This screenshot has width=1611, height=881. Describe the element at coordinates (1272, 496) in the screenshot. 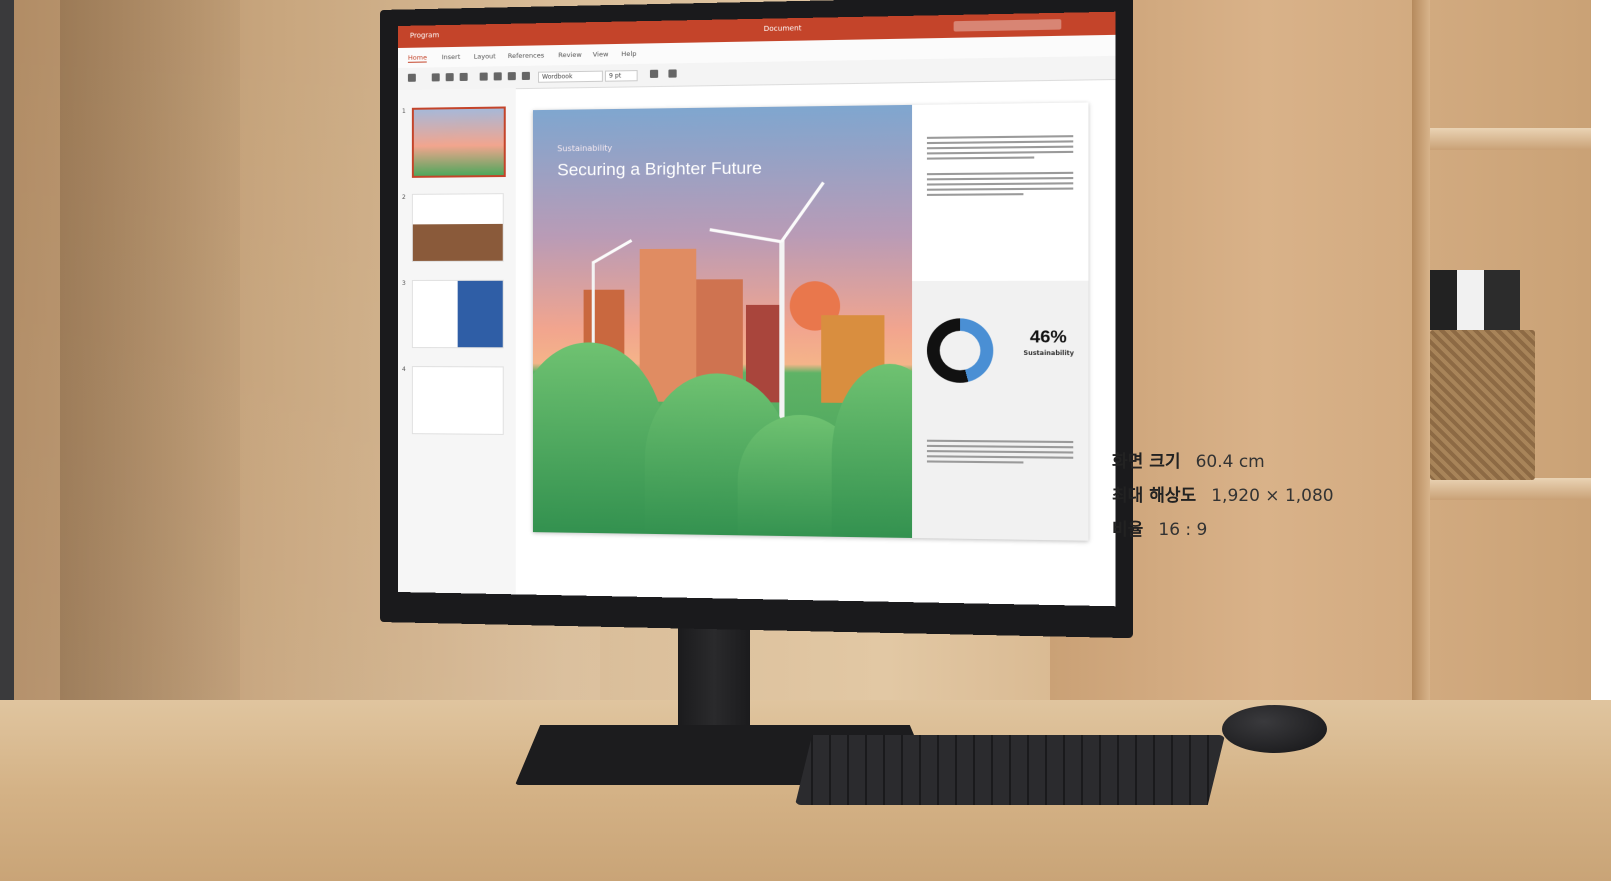

I see `spec-value: 1,920 × 1,080` at that location.